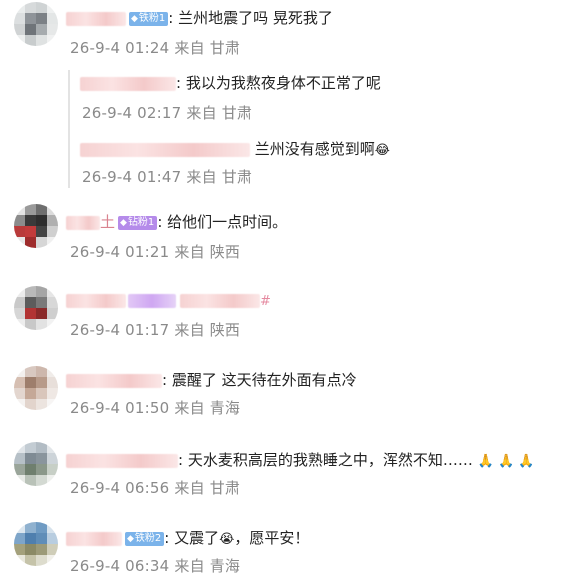 The height and width of the screenshot is (586, 576). What do you see at coordinates (314, 149) in the screenshot?
I see `reply-text: 兰州没有感觉到啊` at bounding box center [314, 149].